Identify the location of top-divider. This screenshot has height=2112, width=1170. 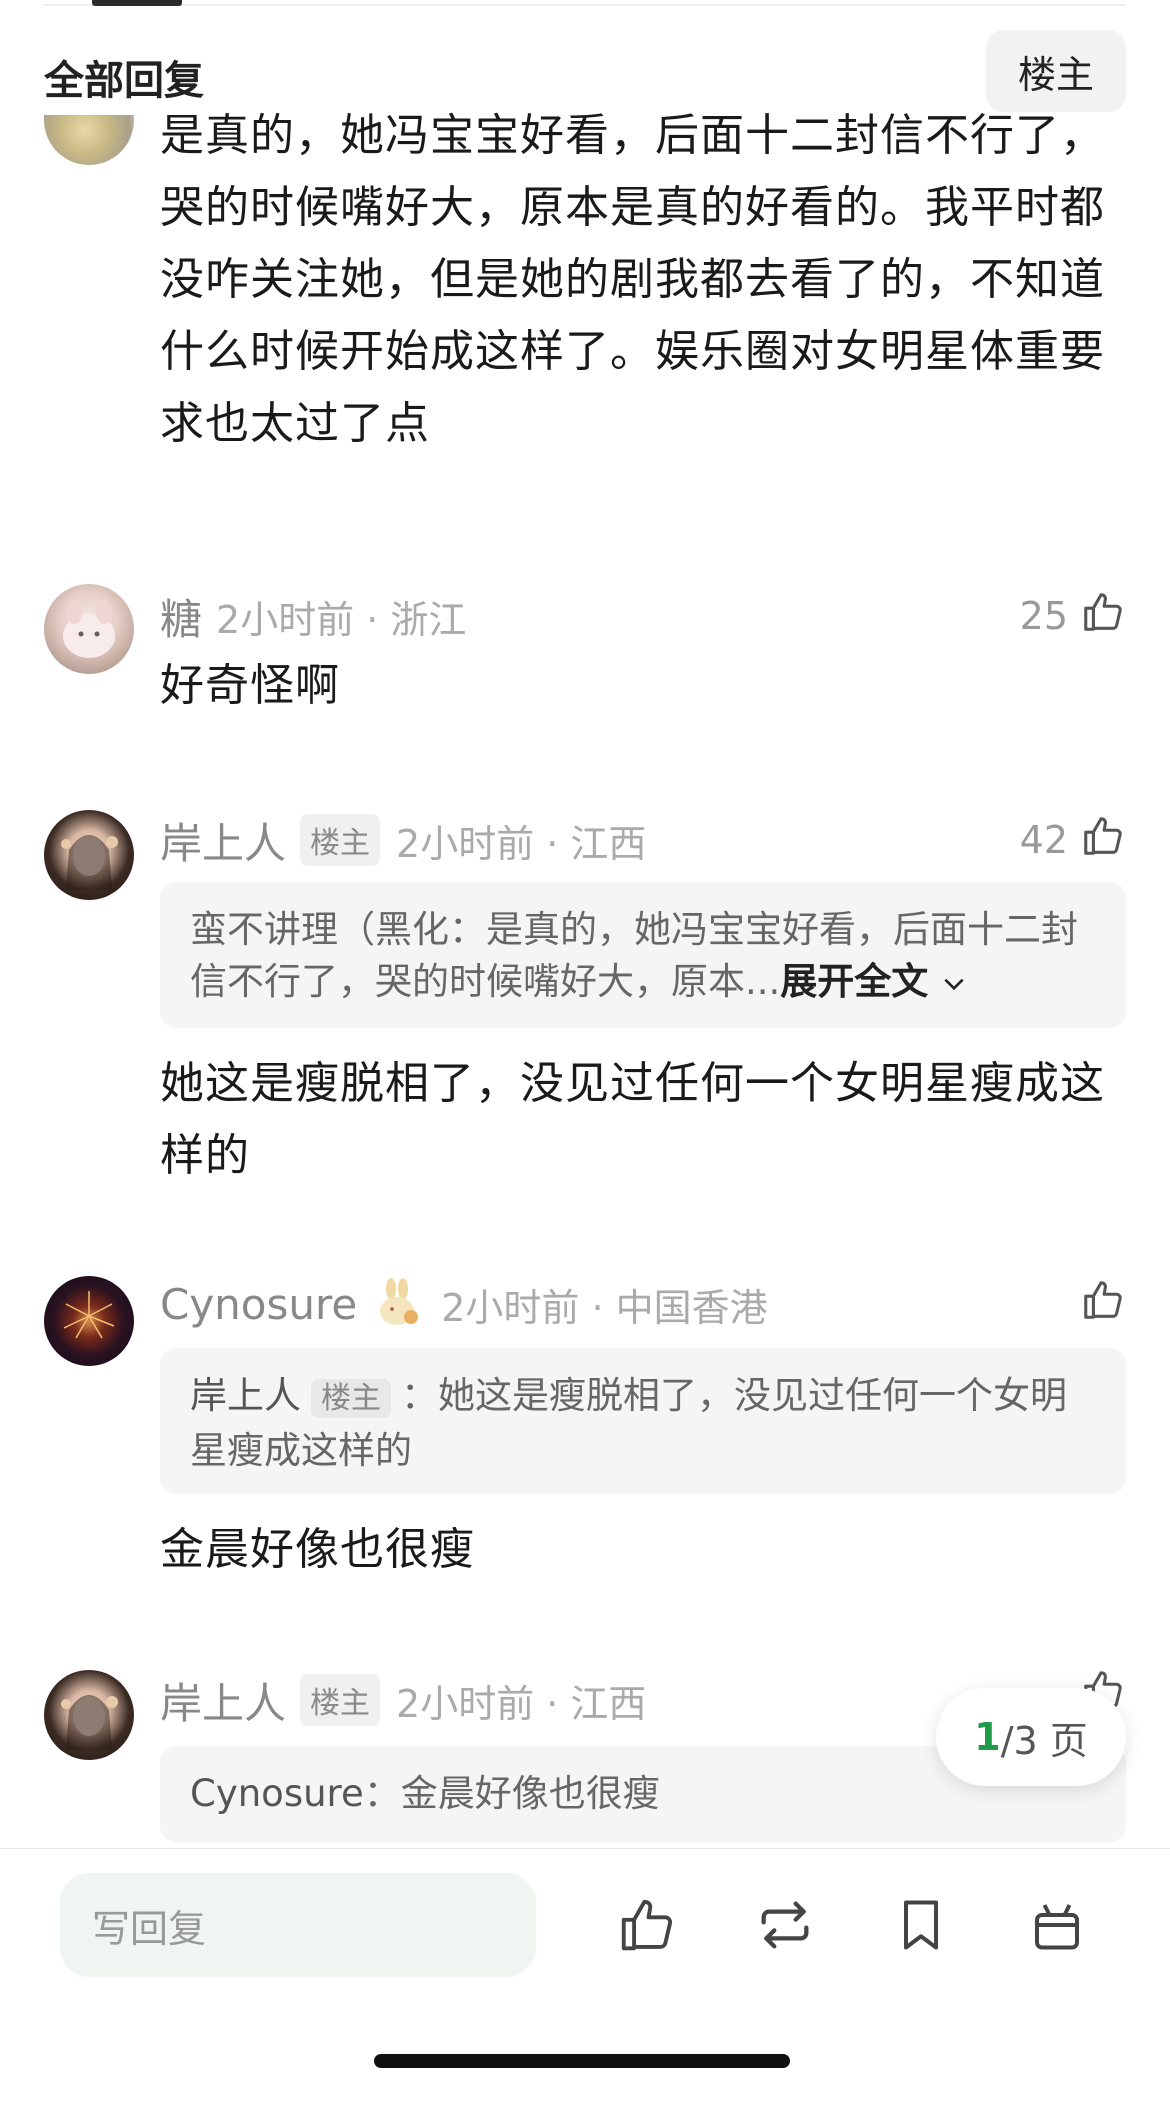
(585, 5).